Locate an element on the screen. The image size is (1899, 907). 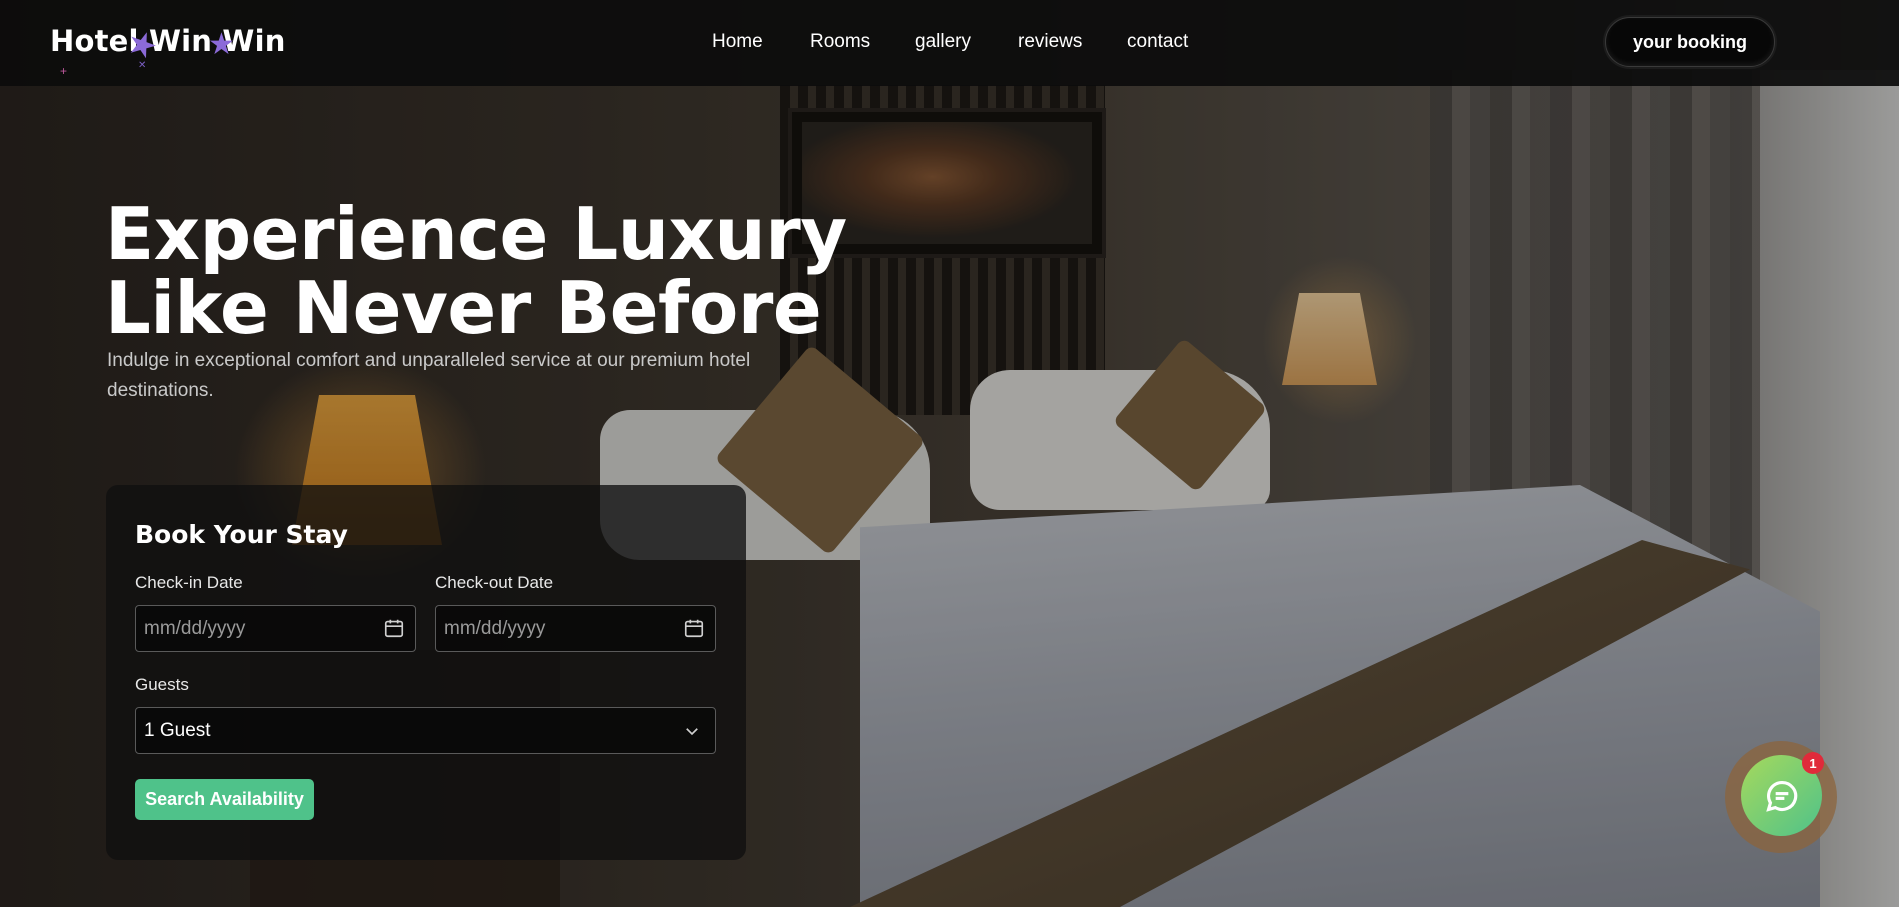
nav-reviews: reviews is located at coordinates (1050, 42).